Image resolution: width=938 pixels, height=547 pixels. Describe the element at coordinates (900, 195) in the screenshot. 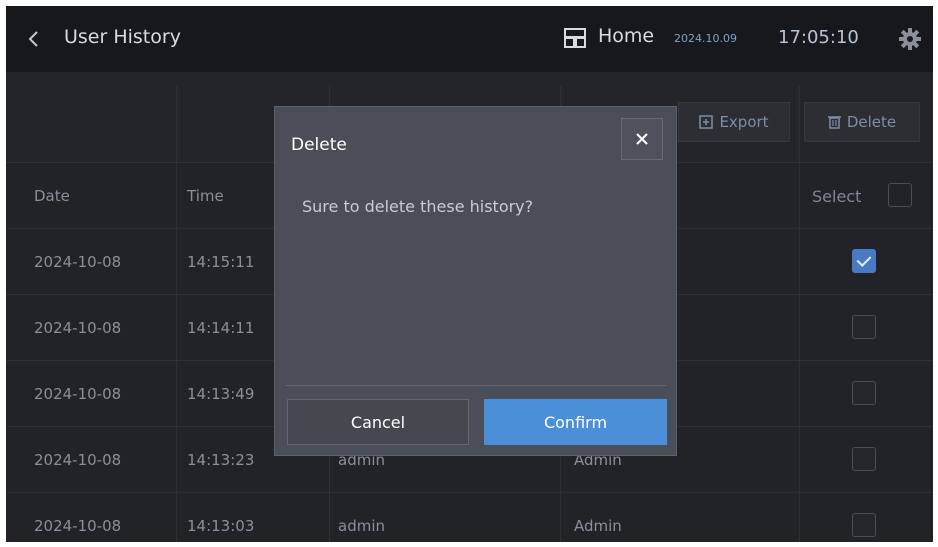

I see `select-all-checkbox` at that location.